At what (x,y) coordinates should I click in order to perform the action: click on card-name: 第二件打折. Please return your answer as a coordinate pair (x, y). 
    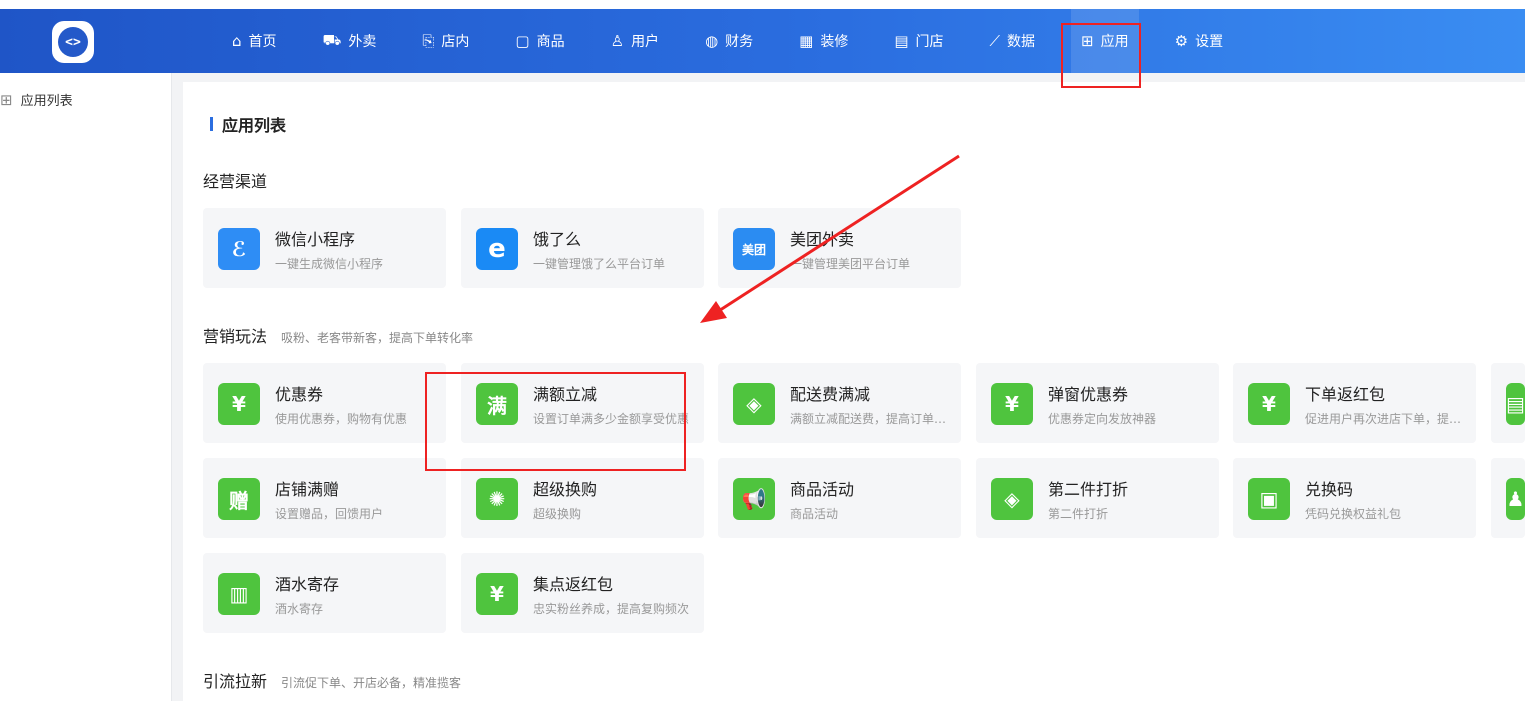
    Looking at the image, I should click on (1088, 489).